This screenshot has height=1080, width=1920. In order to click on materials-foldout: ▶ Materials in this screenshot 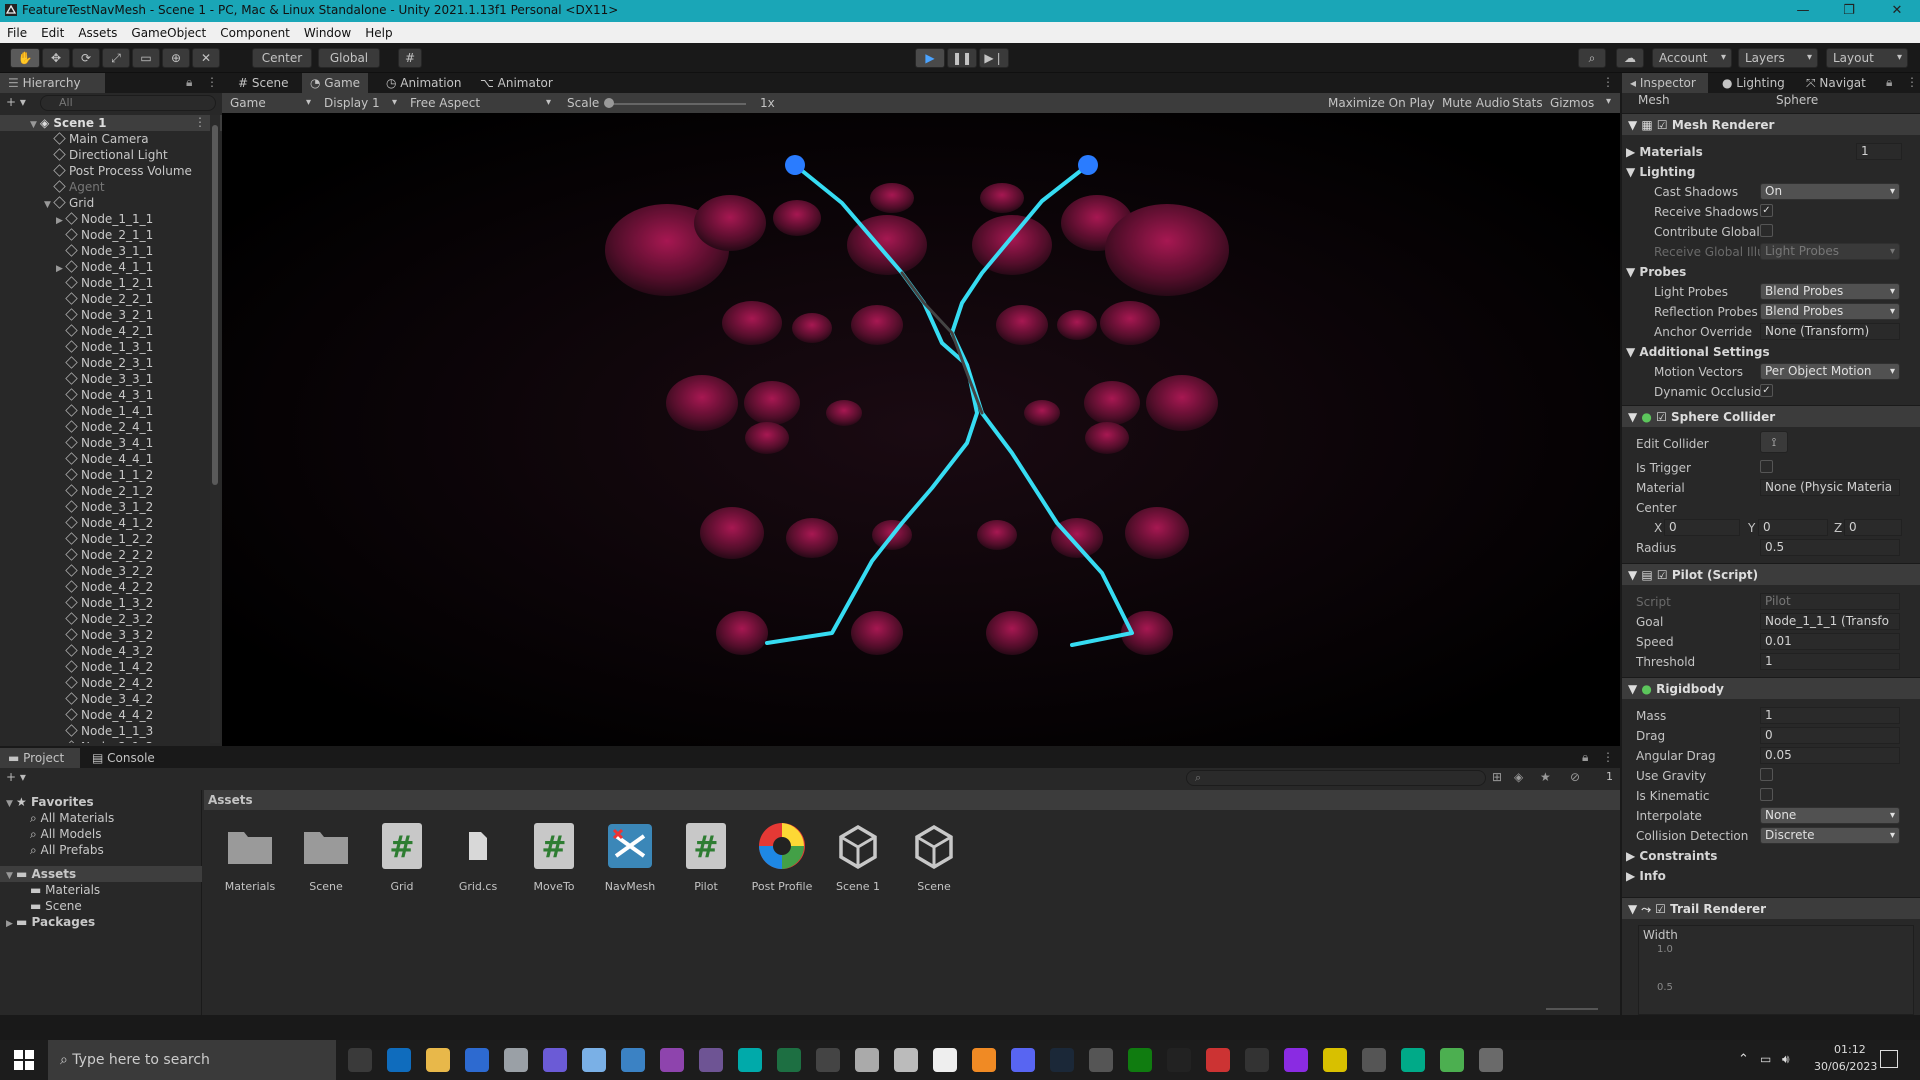, I will do `click(1664, 152)`.